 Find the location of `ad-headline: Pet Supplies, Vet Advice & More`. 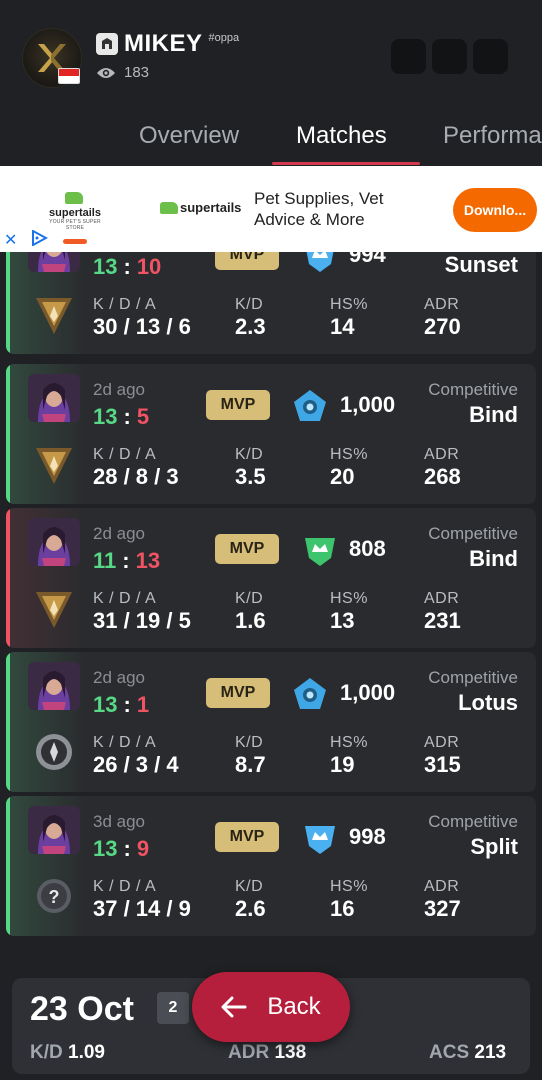

ad-headline: Pet Supplies, Vet Advice & More is located at coordinates (319, 209).